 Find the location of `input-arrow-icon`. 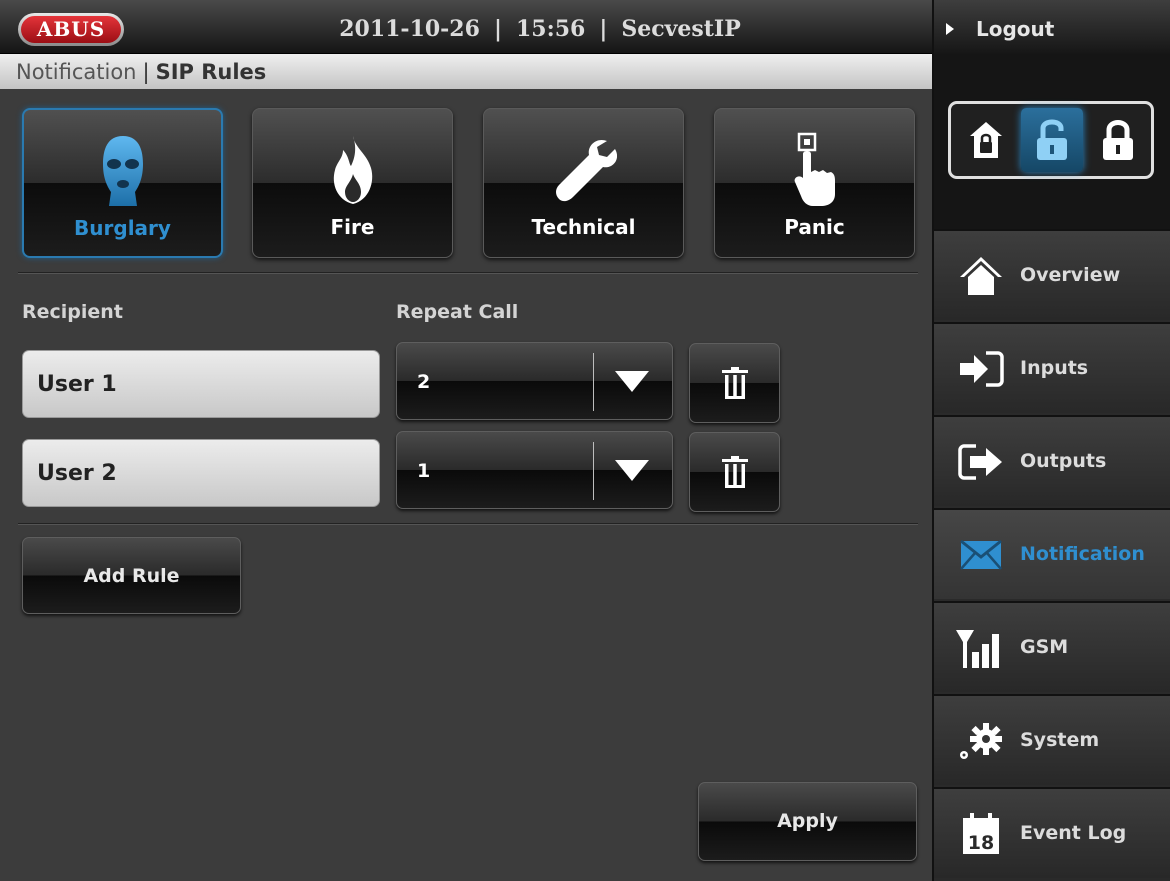

input-arrow-icon is located at coordinates (981, 369).